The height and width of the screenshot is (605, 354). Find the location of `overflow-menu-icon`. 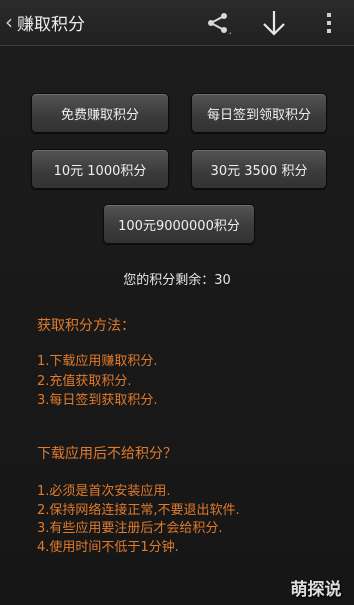

overflow-menu-icon is located at coordinates (329, 22).